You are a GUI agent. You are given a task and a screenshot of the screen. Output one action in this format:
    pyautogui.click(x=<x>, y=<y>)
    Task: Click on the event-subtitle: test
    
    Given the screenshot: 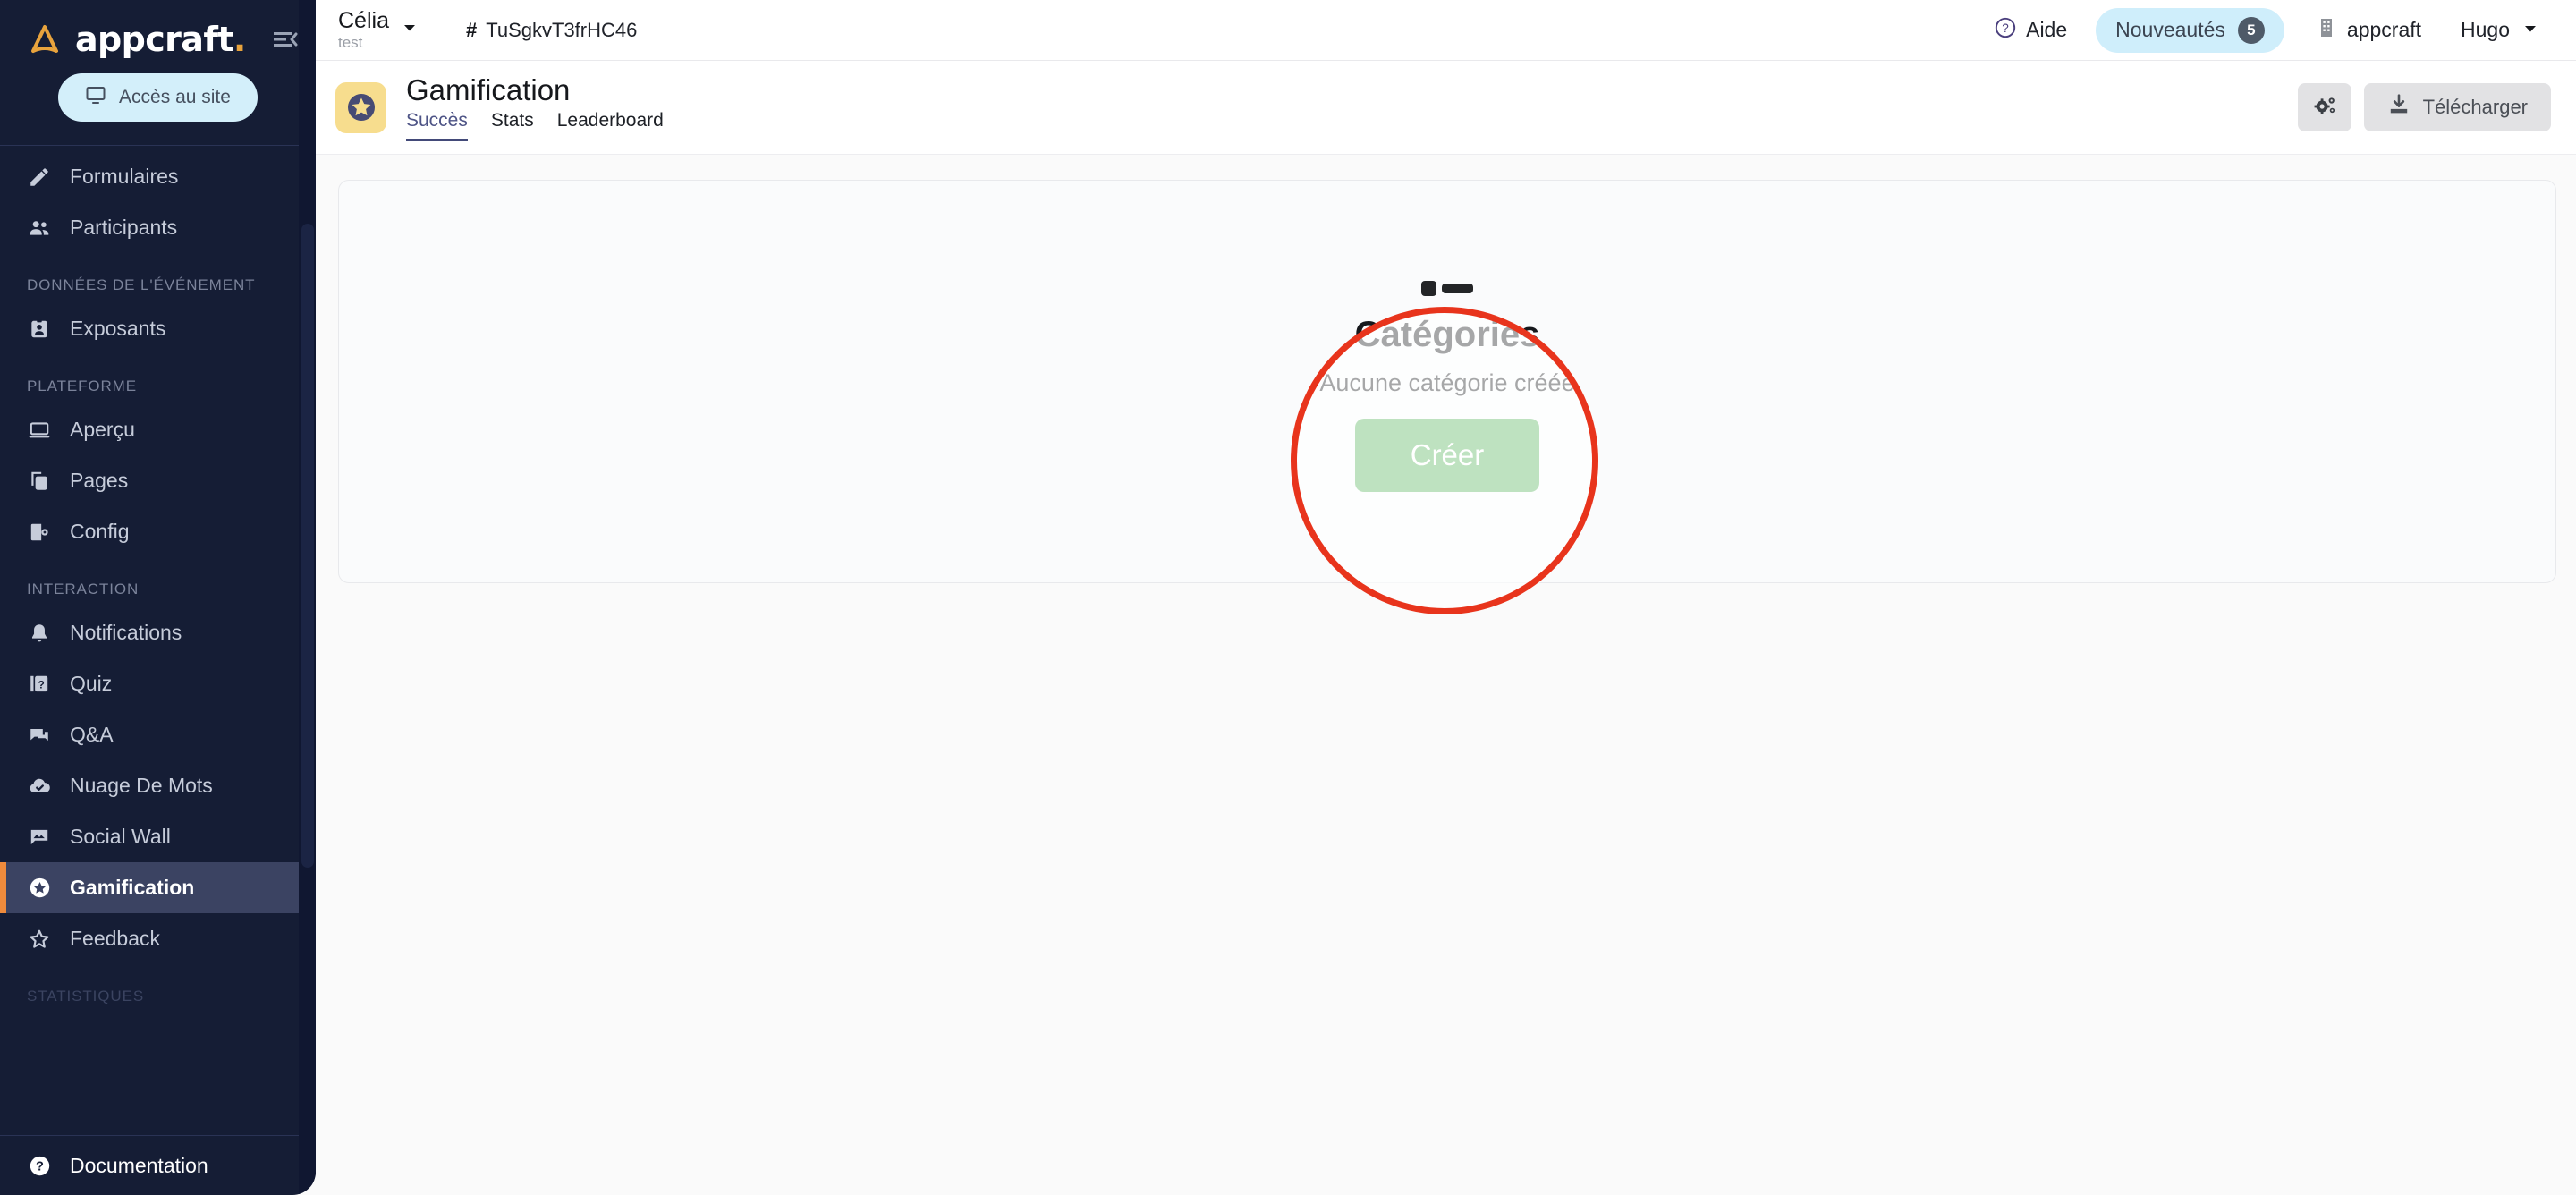 What is the action you would take?
    pyautogui.click(x=350, y=42)
    